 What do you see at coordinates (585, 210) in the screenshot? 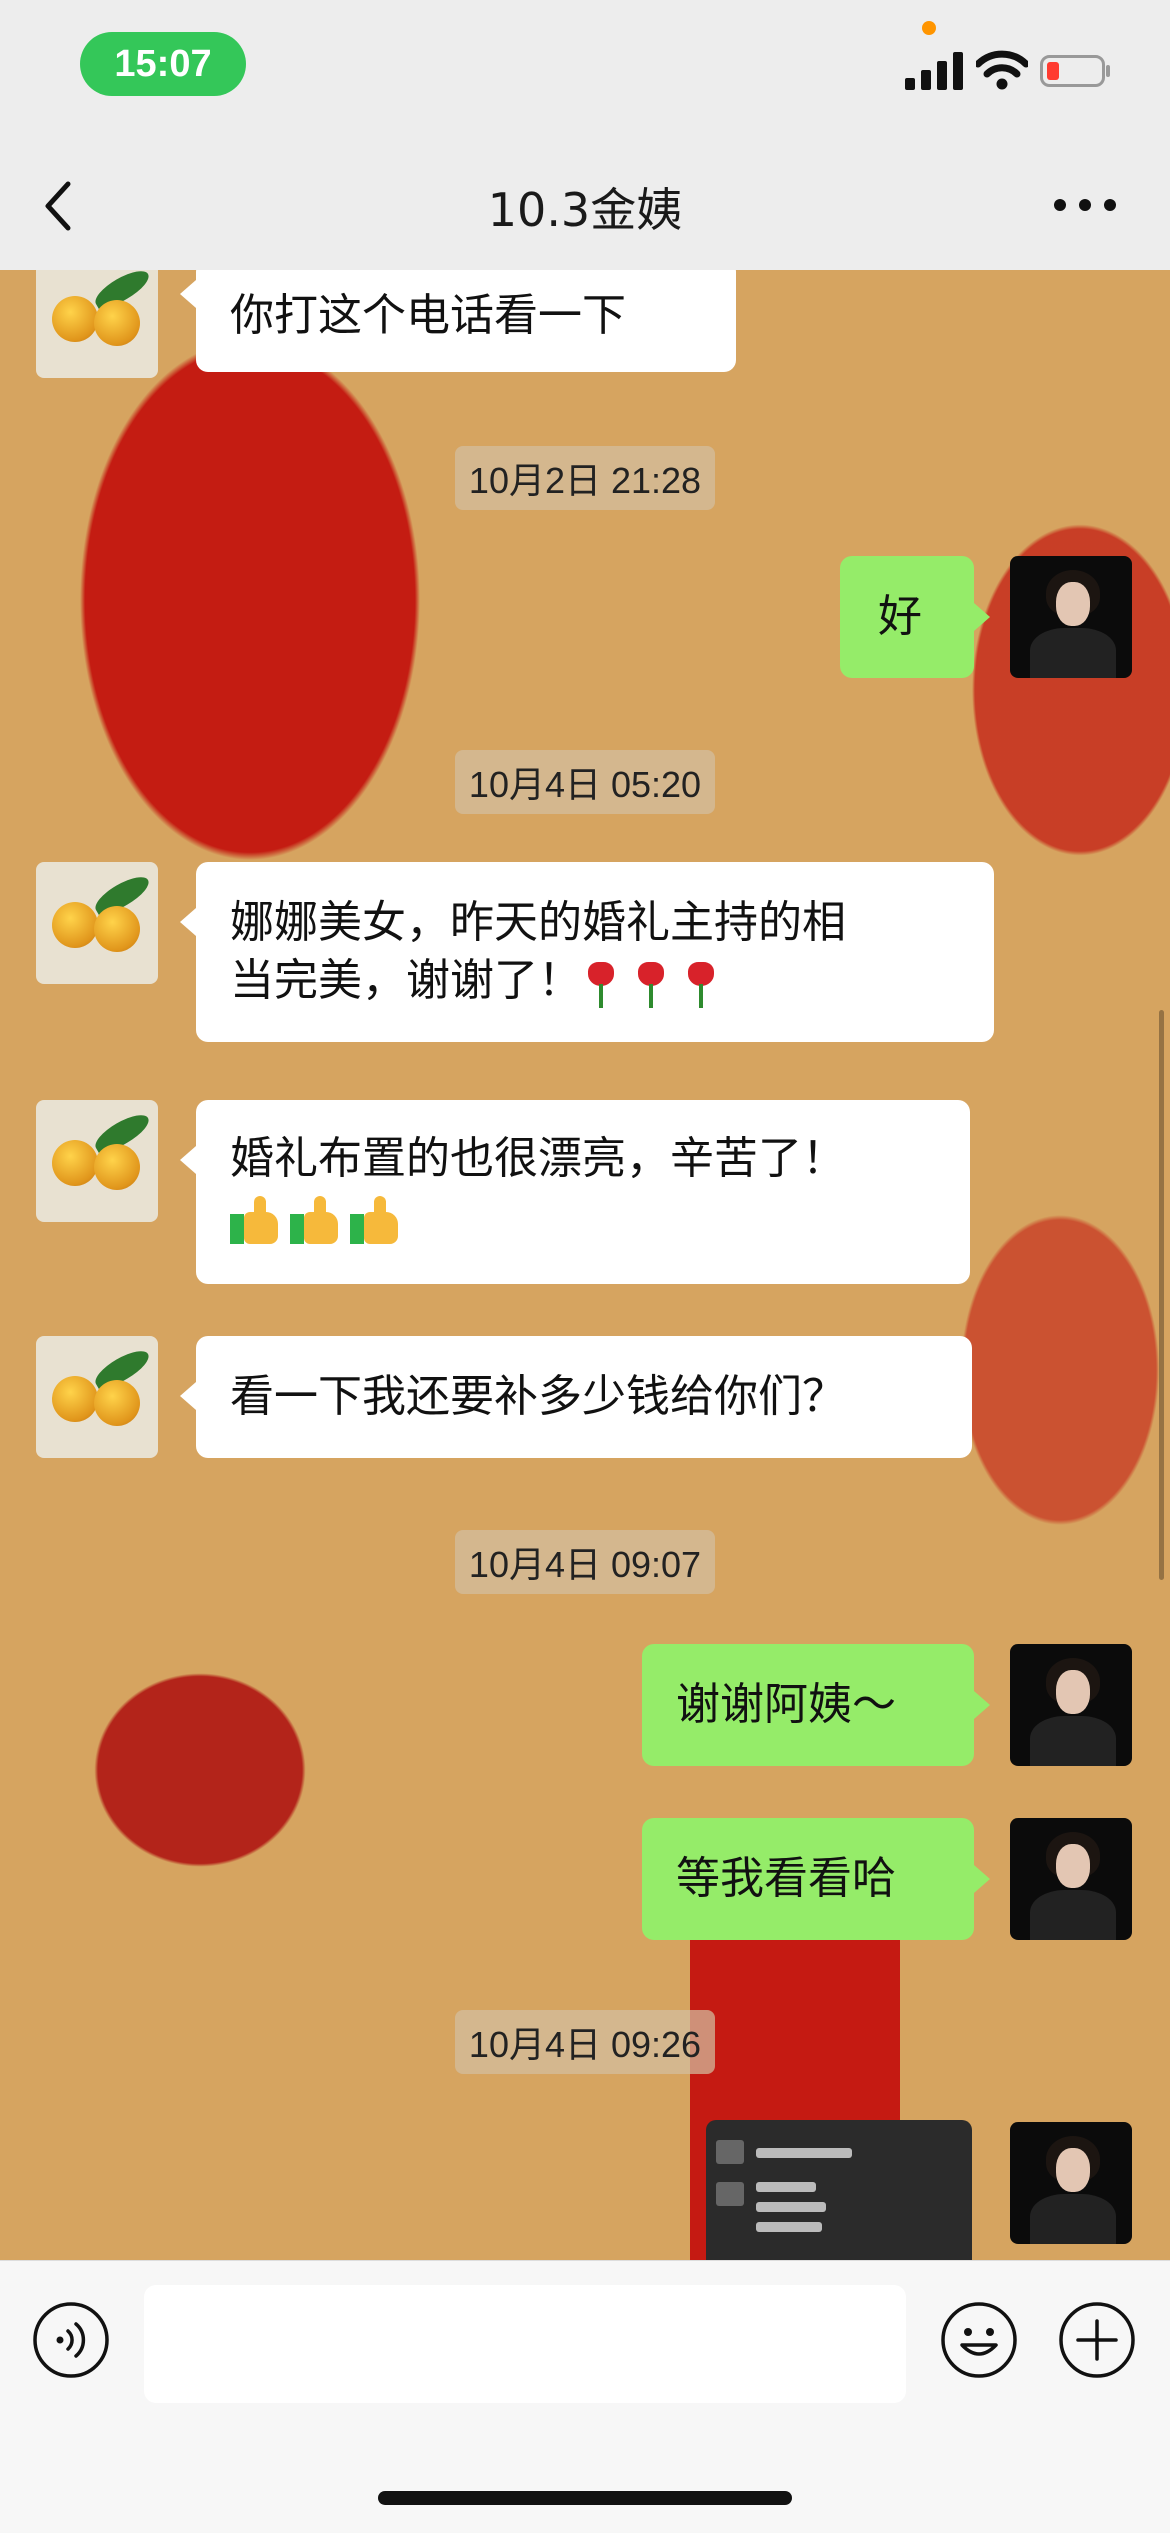
I see `chat-title: 10.3金姨` at bounding box center [585, 210].